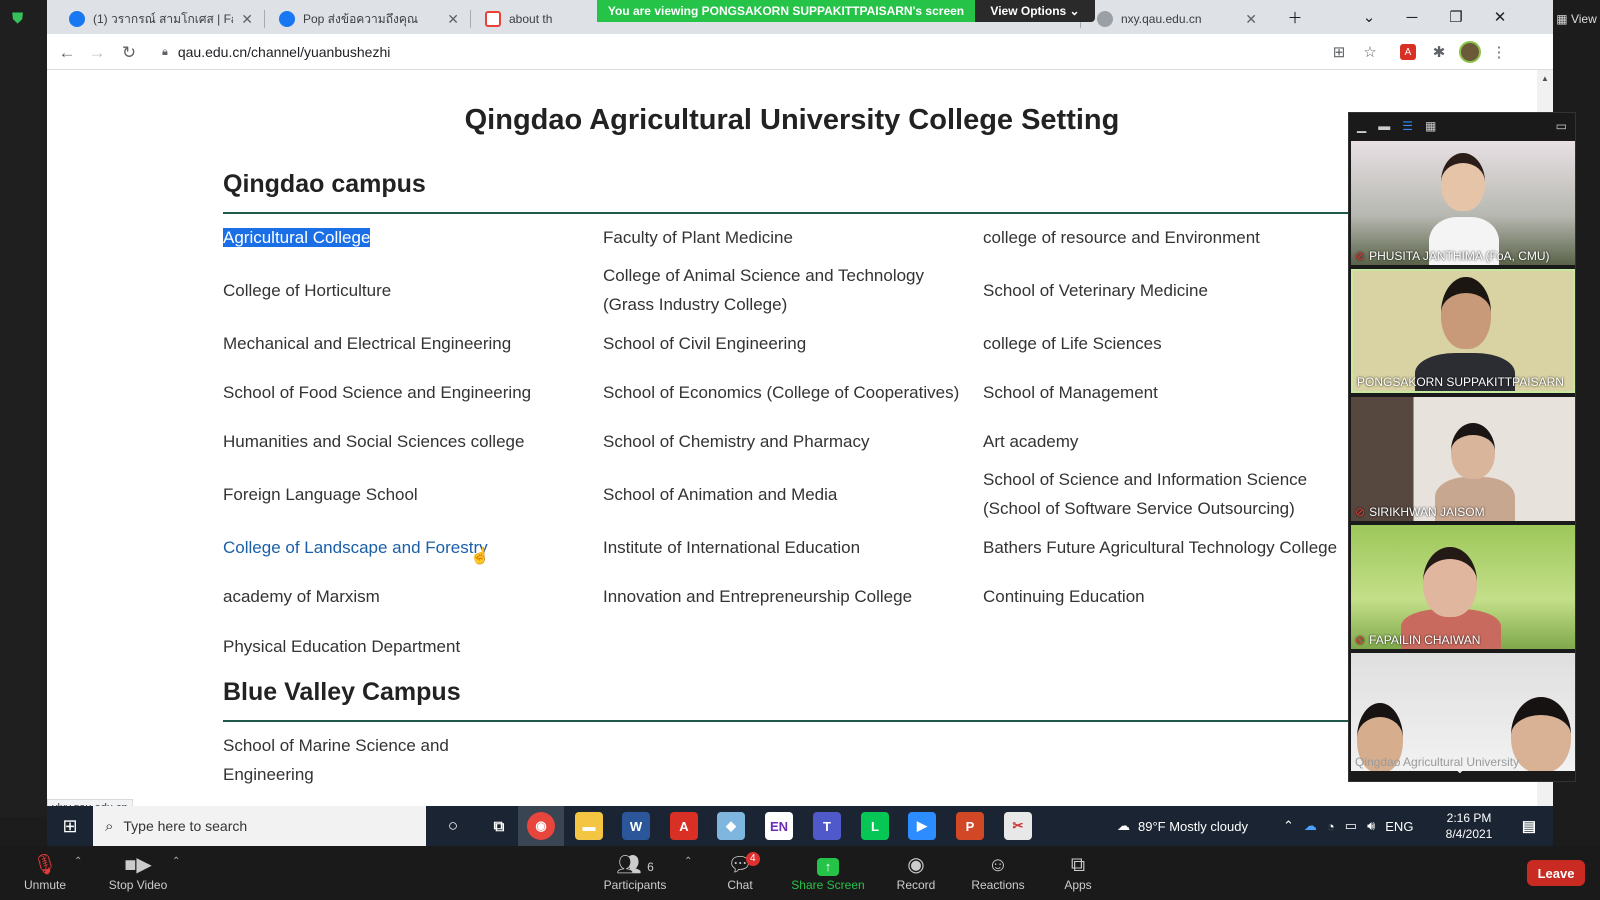 The width and height of the screenshot is (1600, 900). Describe the element at coordinates (827, 826) in the screenshot. I see `teams-icon: T` at that location.